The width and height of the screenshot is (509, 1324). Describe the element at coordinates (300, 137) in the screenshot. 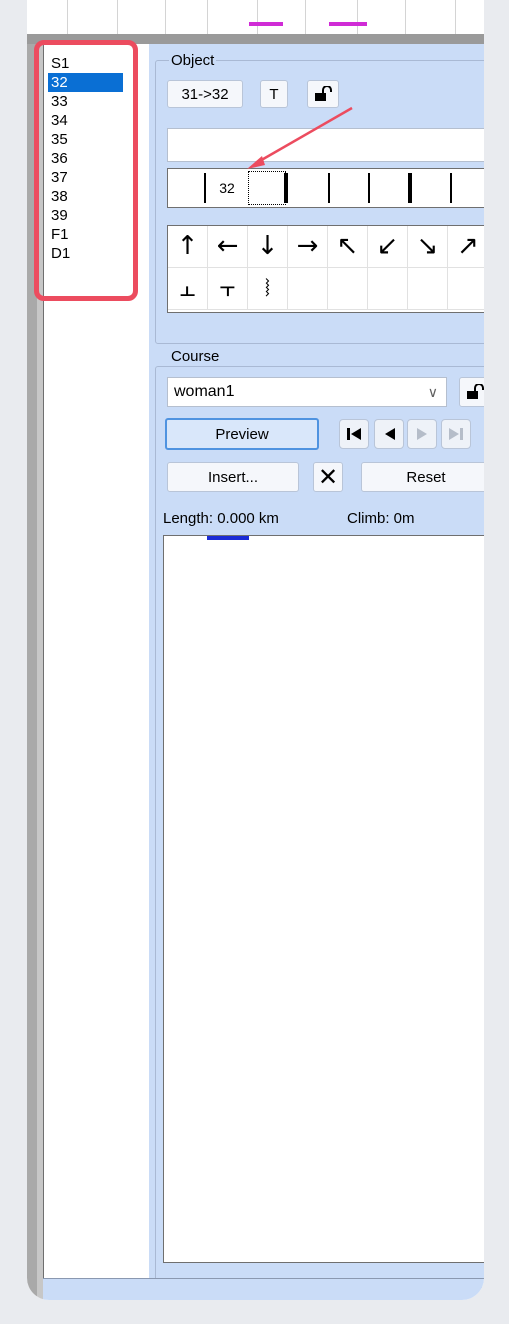

I see `annotation-arrow` at that location.